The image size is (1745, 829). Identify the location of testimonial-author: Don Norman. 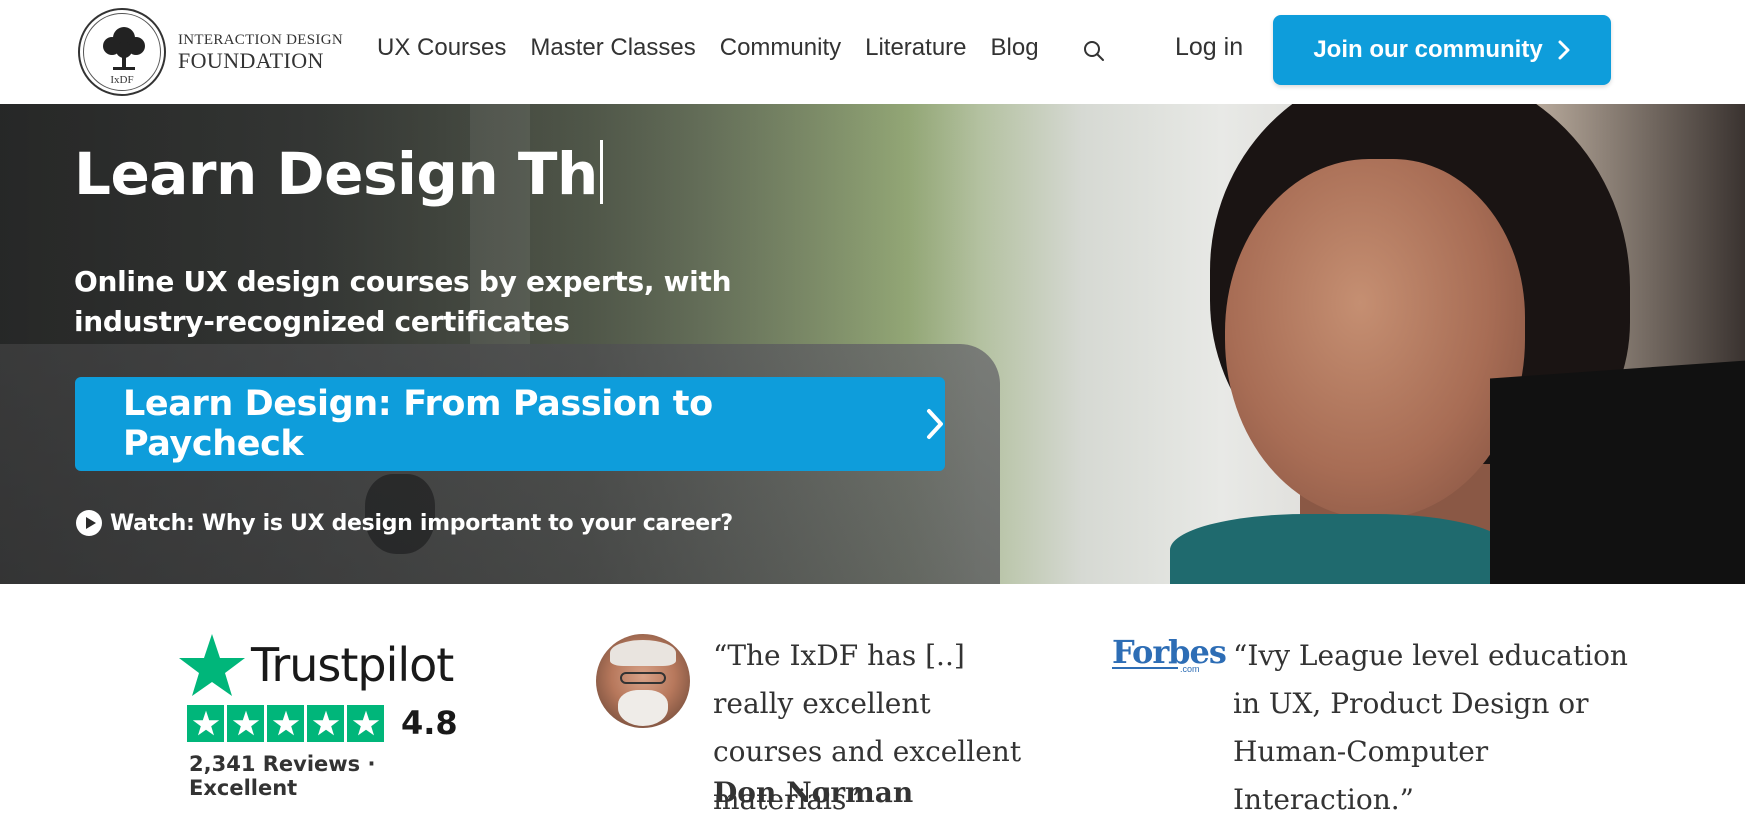
(813, 792).